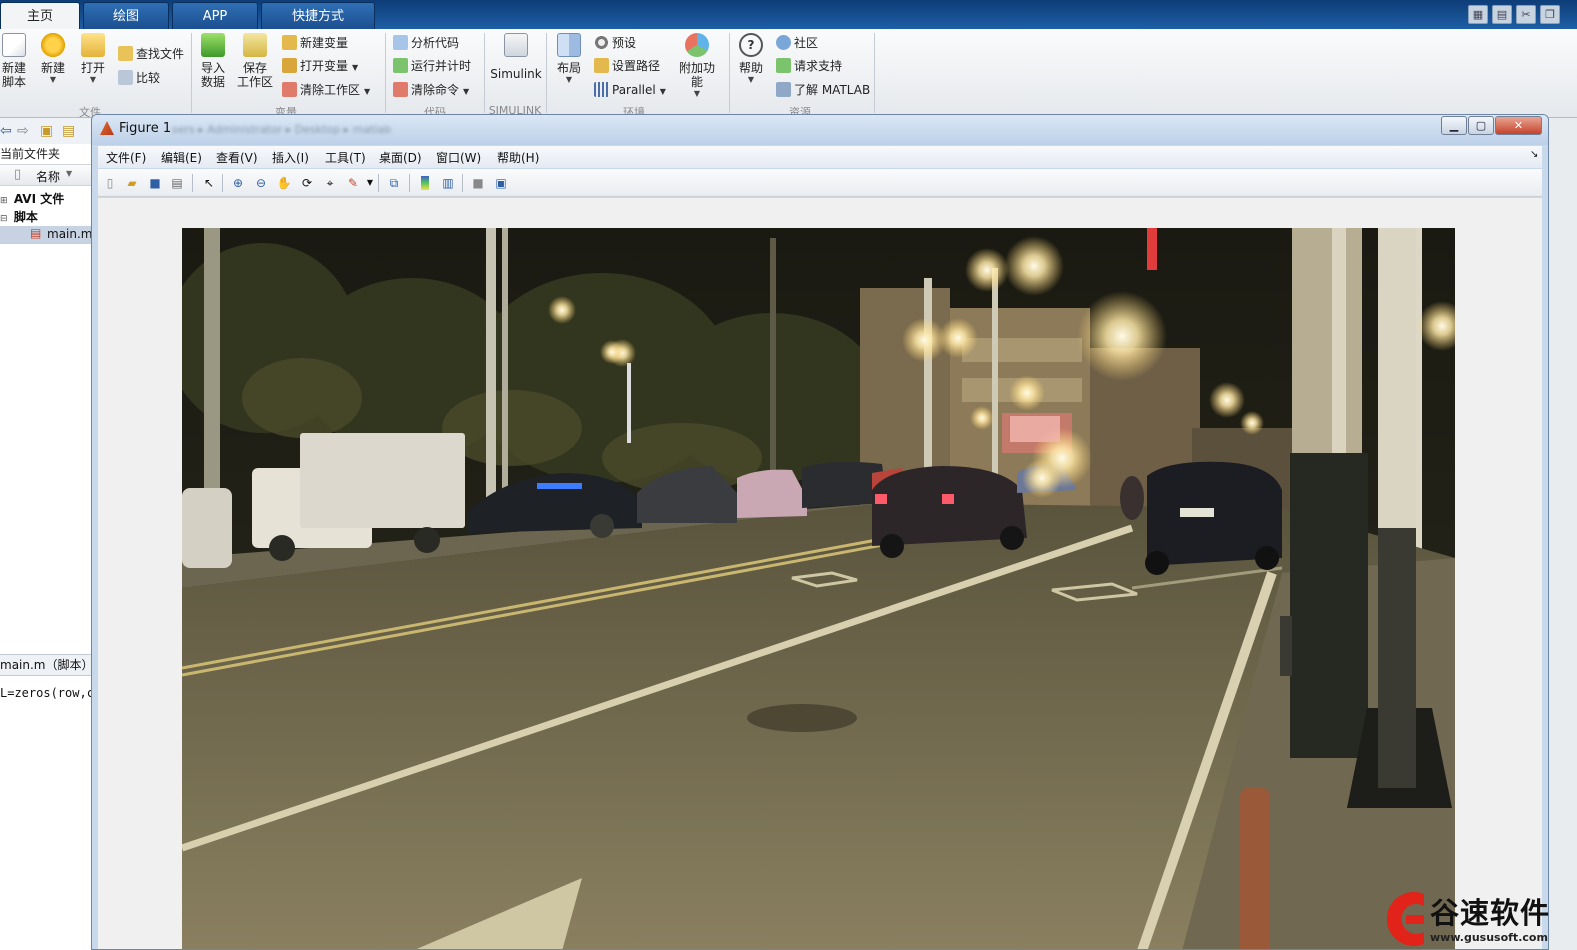  I want to click on import-data-button: 导入 数据, so click(213, 61).